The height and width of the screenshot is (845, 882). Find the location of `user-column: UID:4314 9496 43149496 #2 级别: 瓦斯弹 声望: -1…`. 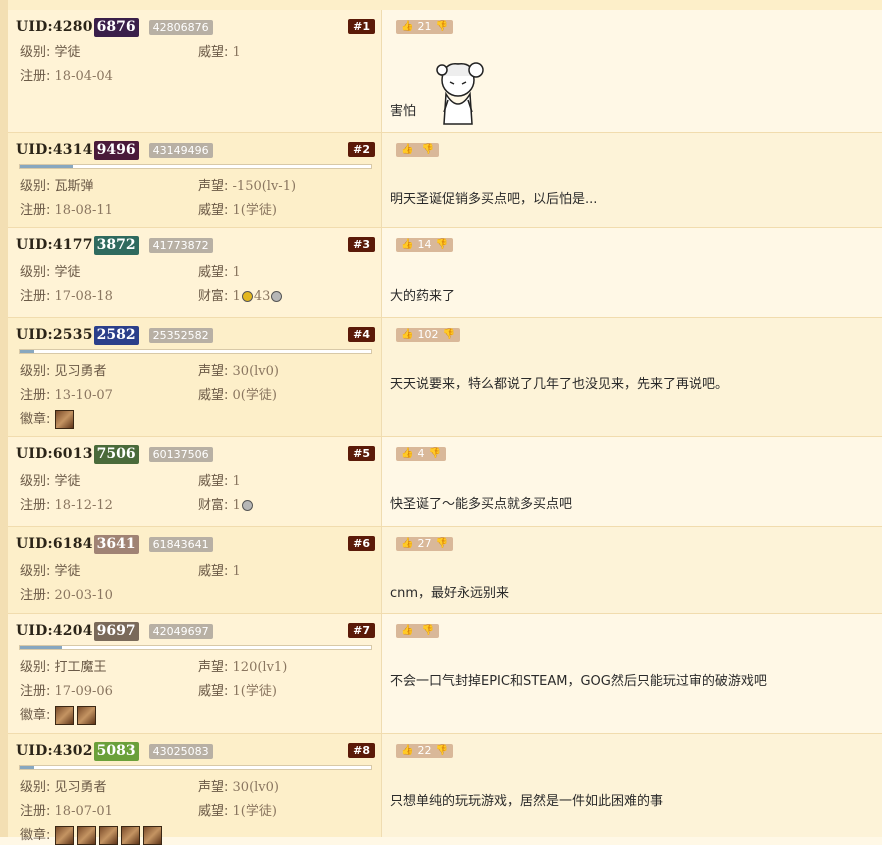

user-column: UID:4314 9496 43149496 #2 级别: 瓦斯弹 声望: -1… is located at coordinates (195, 180).